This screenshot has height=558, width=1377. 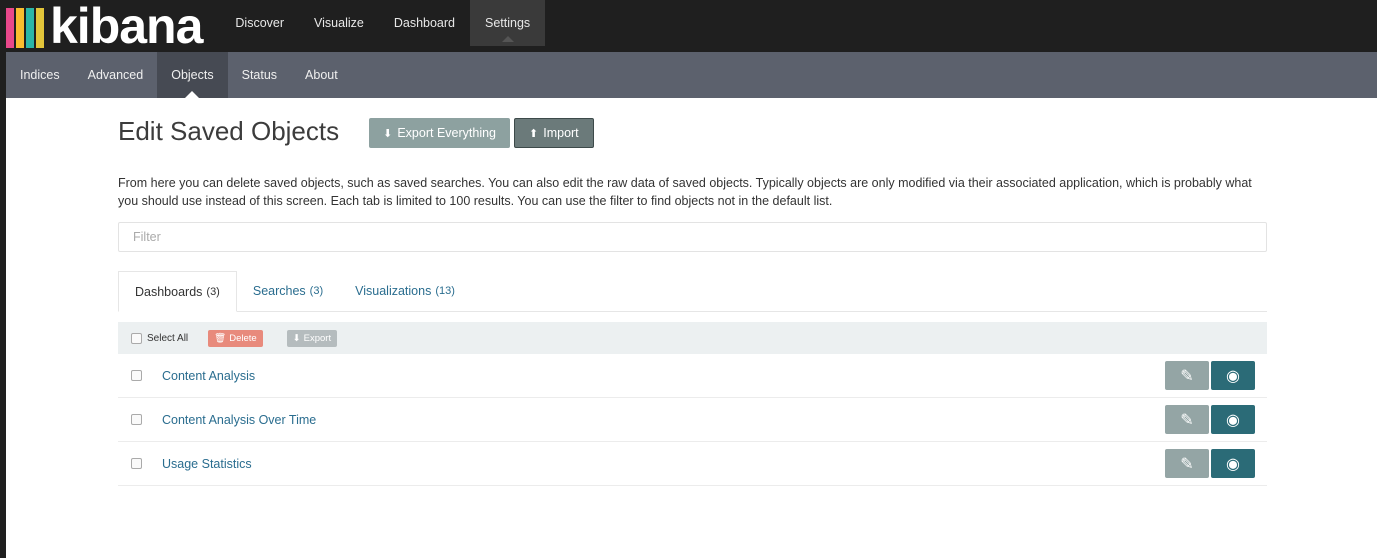 What do you see at coordinates (259, 23) in the screenshot?
I see `nav-discover: Discover` at bounding box center [259, 23].